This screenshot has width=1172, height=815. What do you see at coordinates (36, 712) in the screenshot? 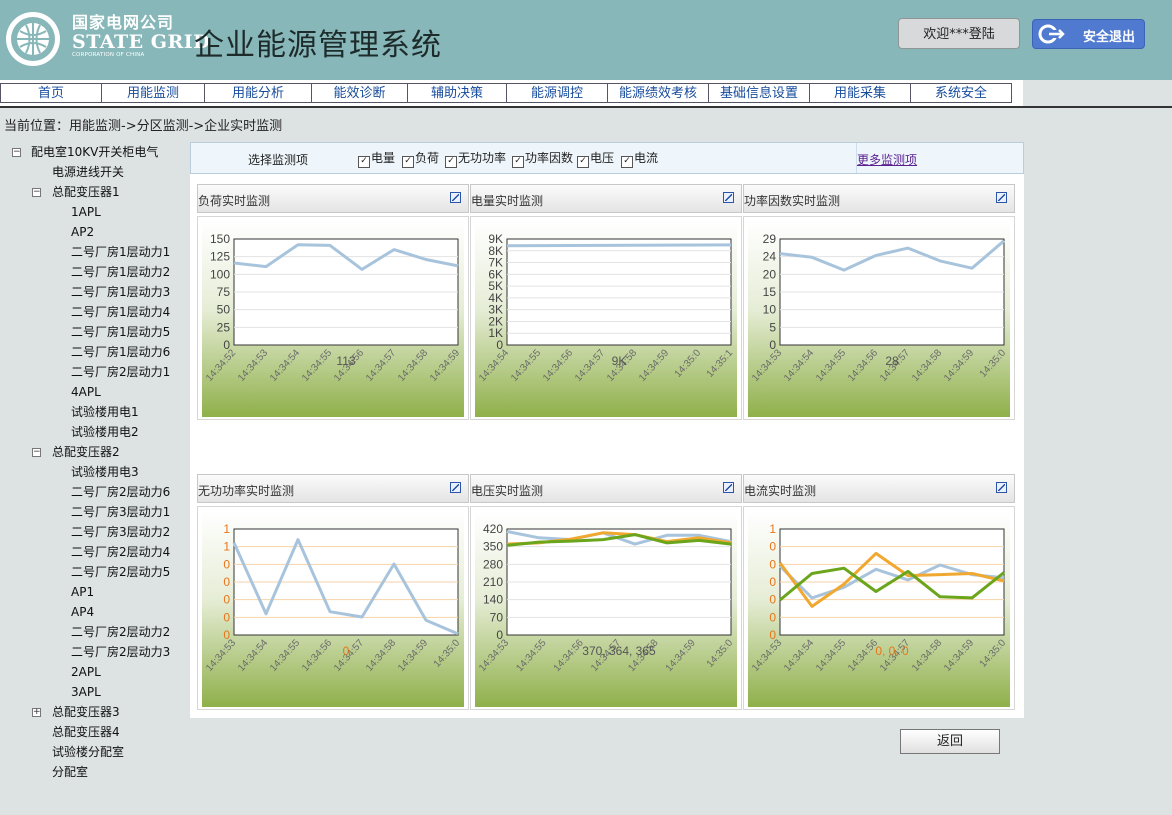
I see `expand-icon: +` at bounding box center [36, 712].